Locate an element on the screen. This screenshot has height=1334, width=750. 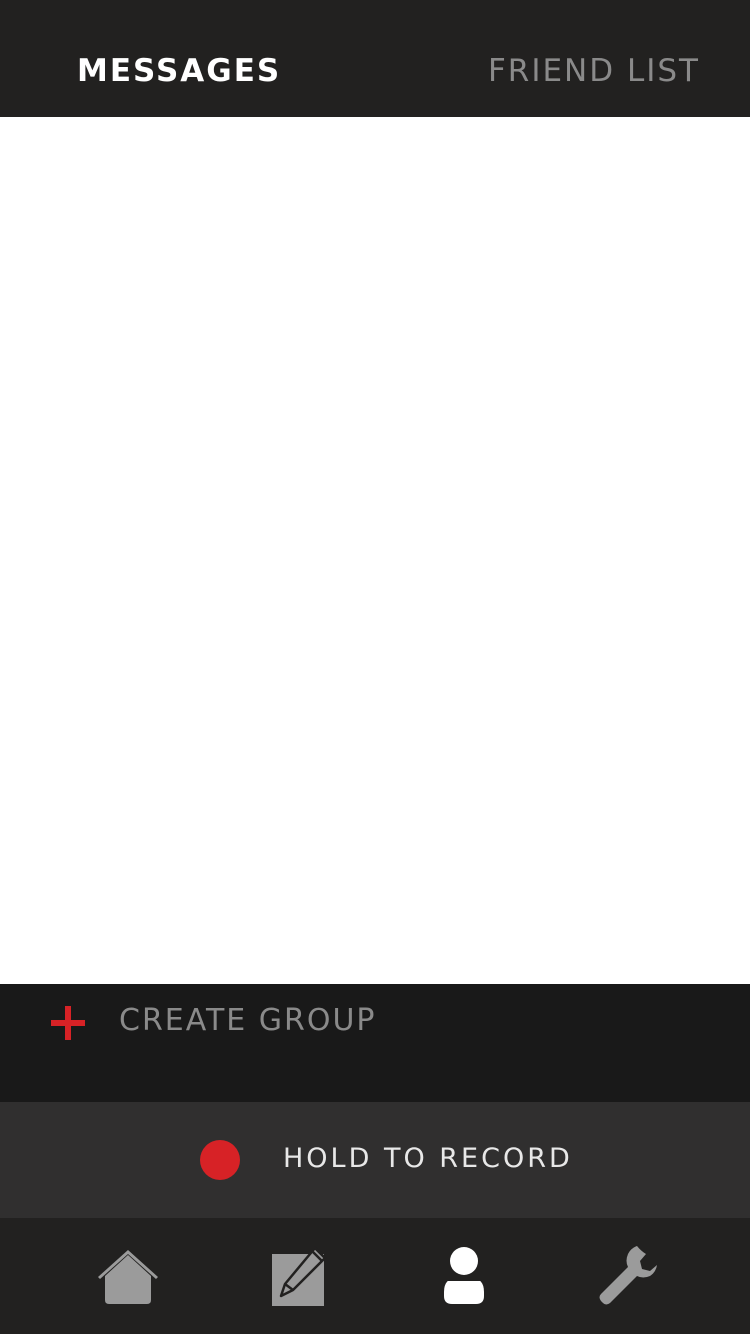
pencil-icon is located at coordinates (299, 1276).